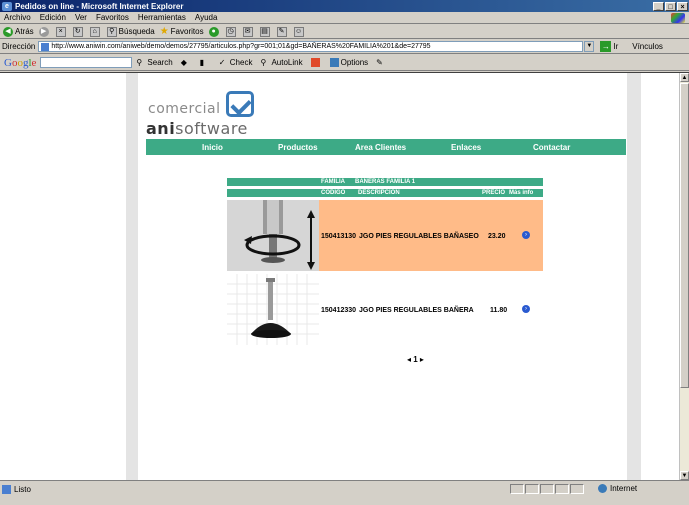 This screenshot has width=689, height=505. I want to click on refresh-button: ↻, so click(78, 31).